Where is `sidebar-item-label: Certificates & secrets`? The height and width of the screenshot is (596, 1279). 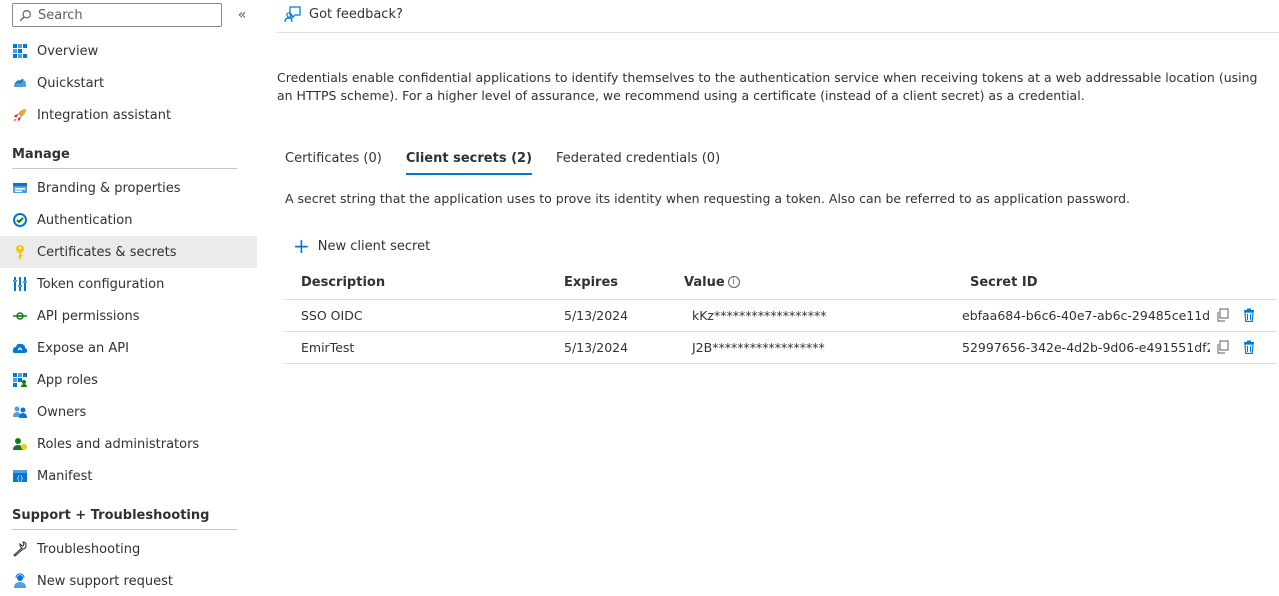
sidebar-item-label: Certificates & secrets is located at coordinates (107, 252).